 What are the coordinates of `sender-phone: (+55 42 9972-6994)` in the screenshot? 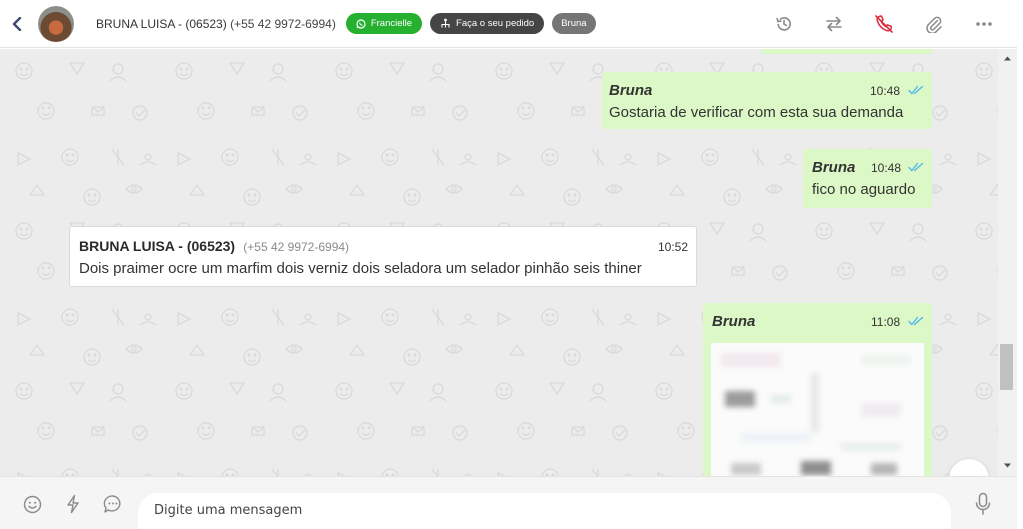 It's located at (296, 247).